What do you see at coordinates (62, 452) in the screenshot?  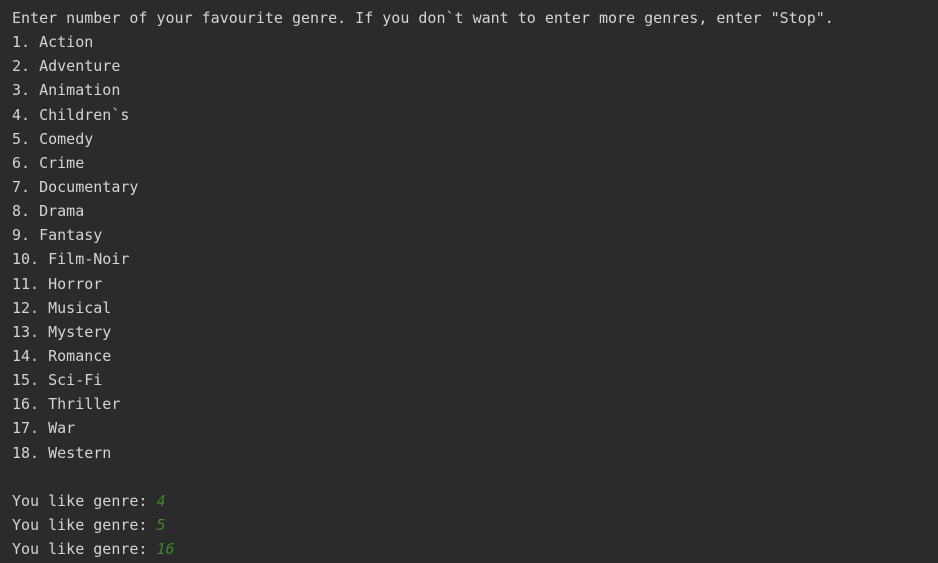 I see `genre-item: 18. Western` at bounding box center [62, 452].